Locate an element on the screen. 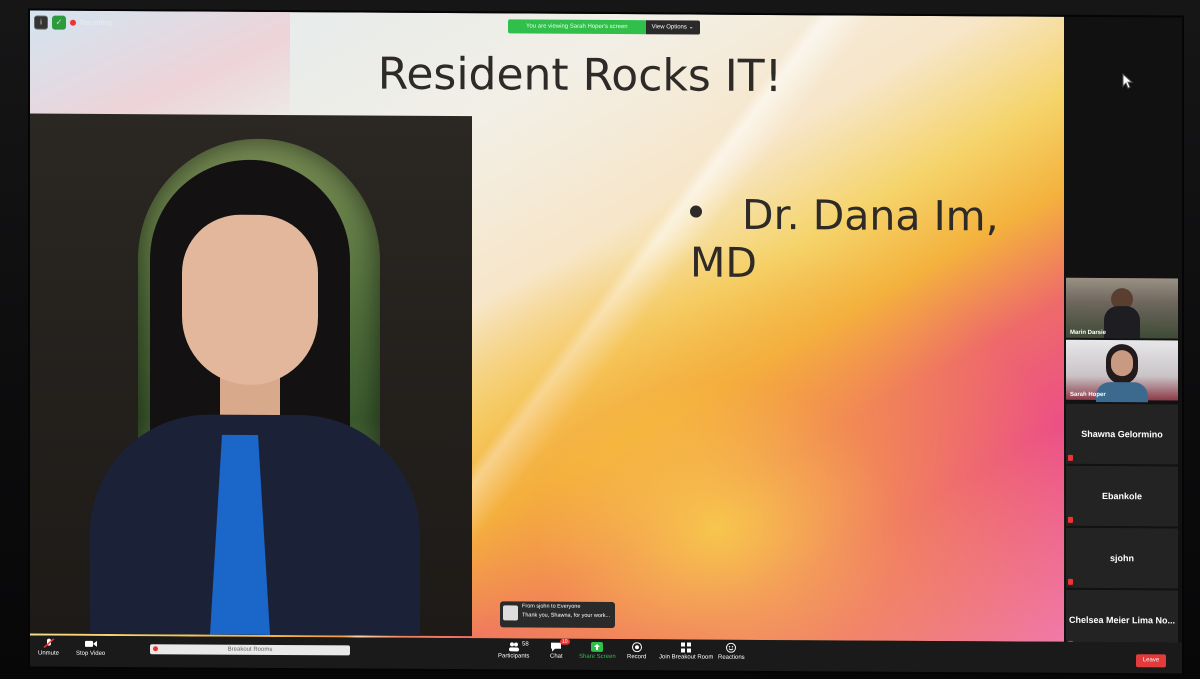  participant-tile: sjohn is located at coordinates (1122, 558).